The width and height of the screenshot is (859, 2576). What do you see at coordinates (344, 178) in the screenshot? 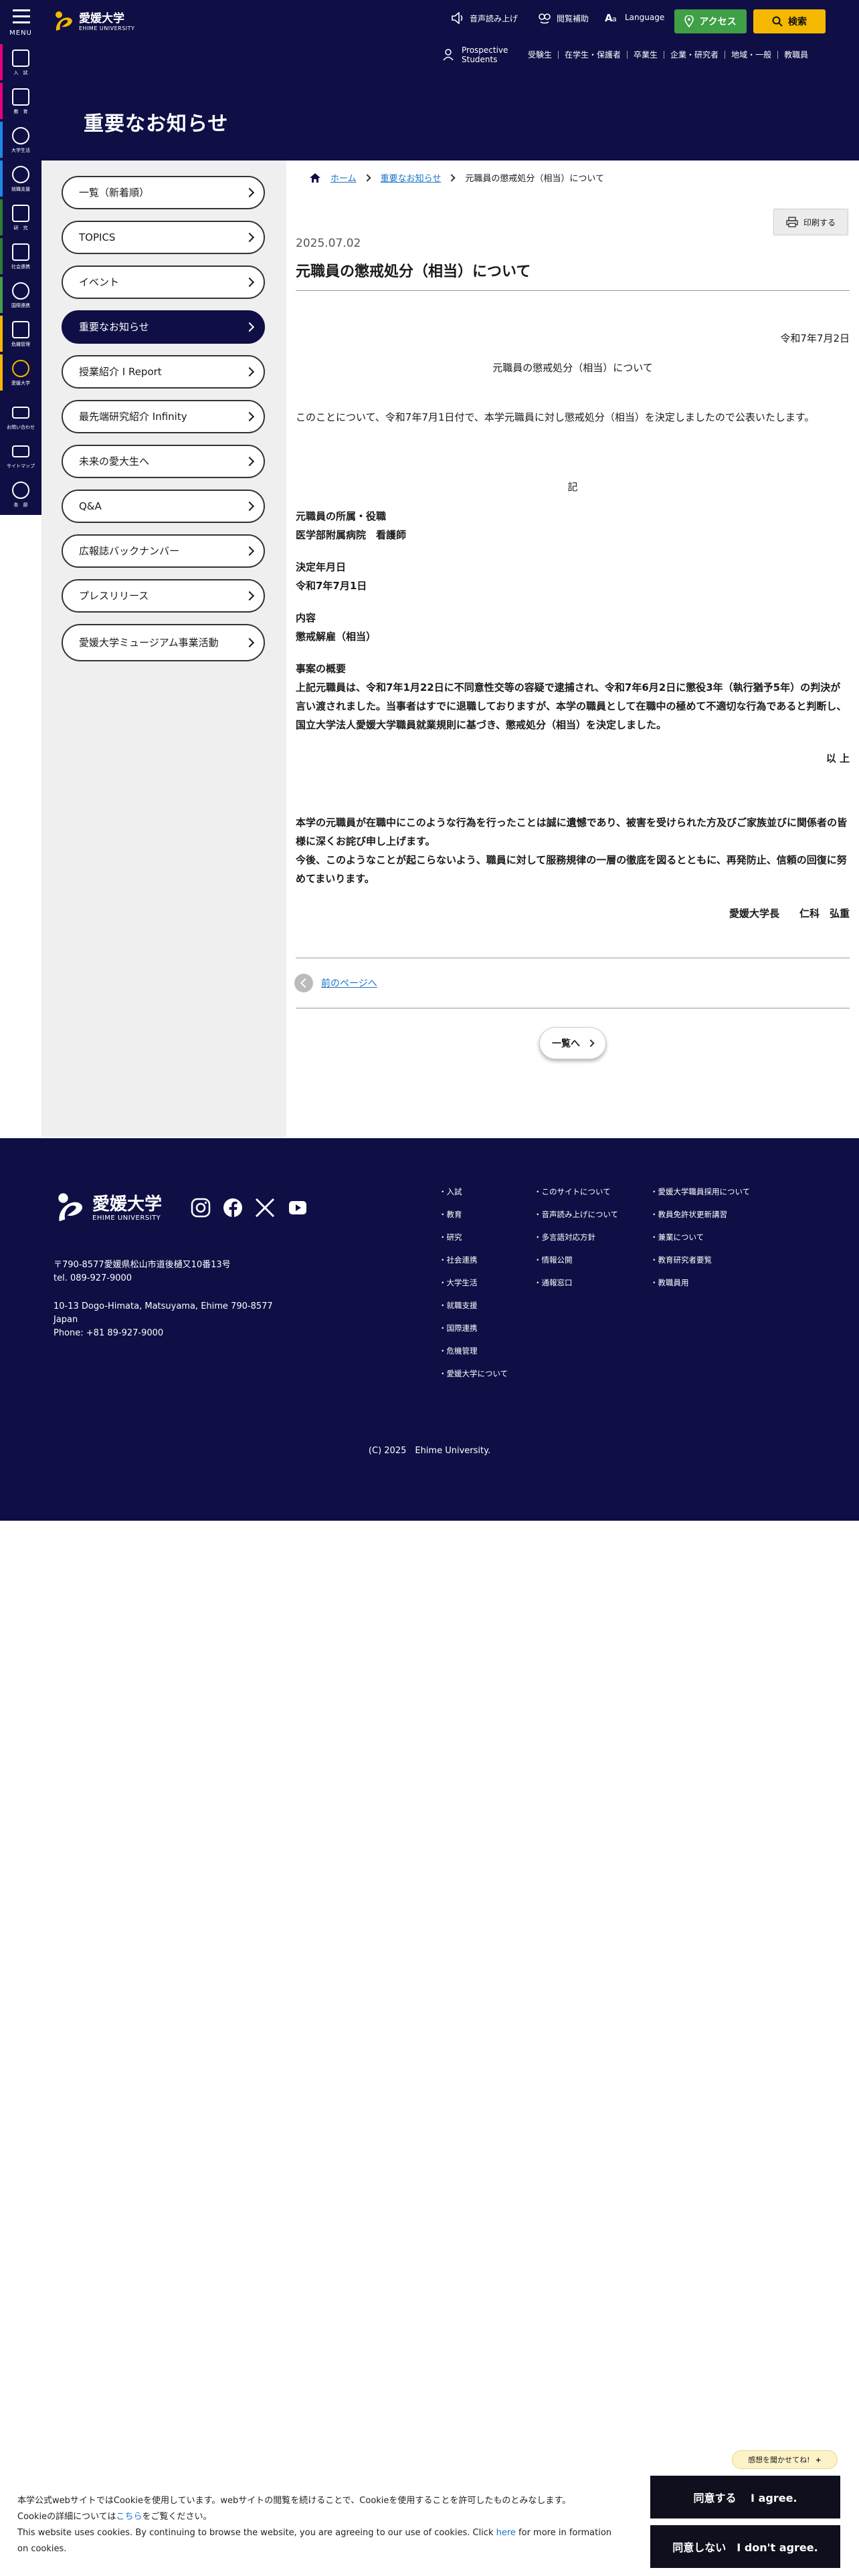
I see `breadcrumb-home: ホーム` at bounding box center [344, 178].